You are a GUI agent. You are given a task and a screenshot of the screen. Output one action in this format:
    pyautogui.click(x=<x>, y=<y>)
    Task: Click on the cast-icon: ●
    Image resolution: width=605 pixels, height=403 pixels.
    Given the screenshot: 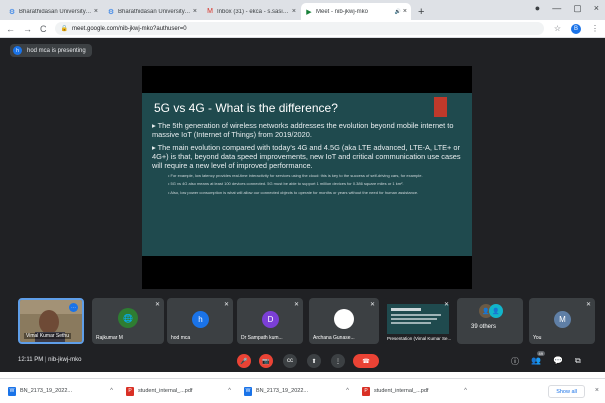 What is the action you would take?
    pyautogui.click(x=537, y=8)
    